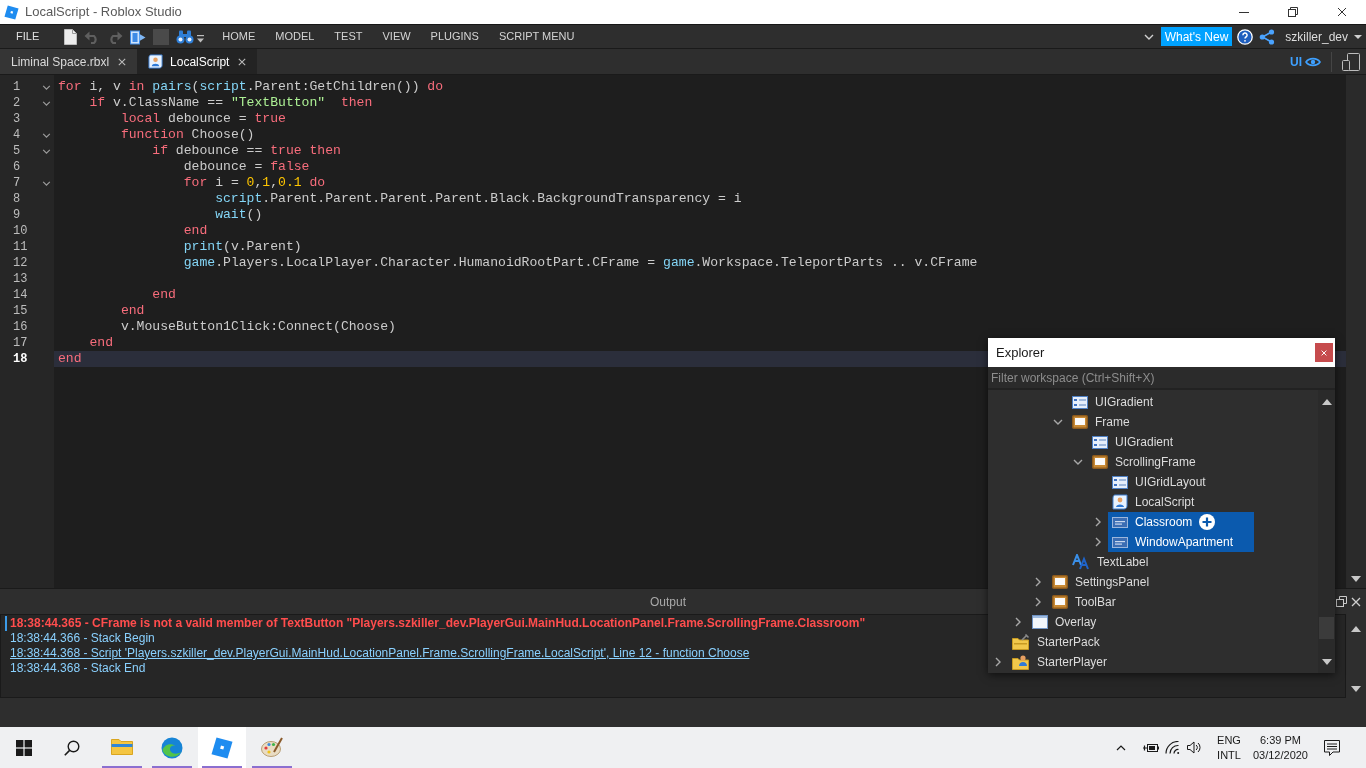  What do you see at coordinates (20, 311) in the screenshot?
I see `line-number: 15` at bounding box center [20, 311].